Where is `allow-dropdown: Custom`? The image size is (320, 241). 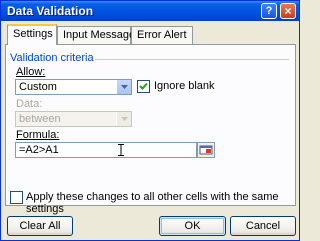
allow-dropdown: Custom is located at coordinates (73, 87).